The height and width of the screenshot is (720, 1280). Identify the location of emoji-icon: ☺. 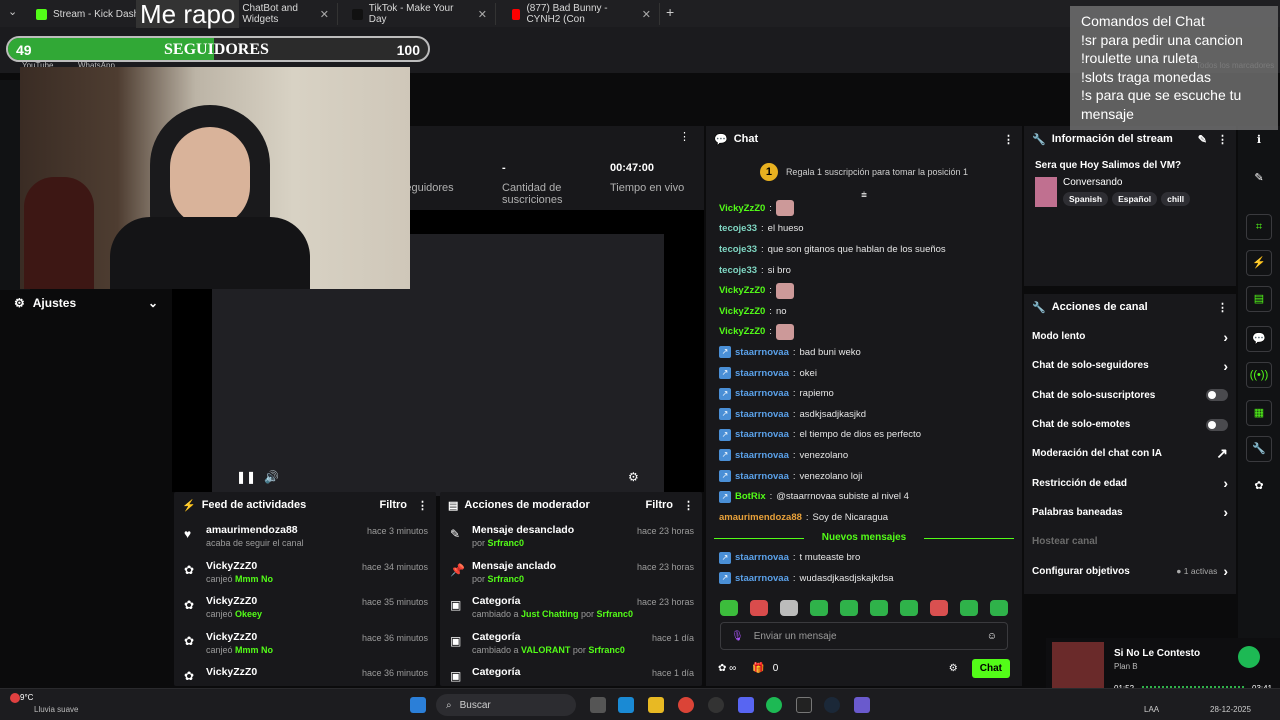
(992, 636).